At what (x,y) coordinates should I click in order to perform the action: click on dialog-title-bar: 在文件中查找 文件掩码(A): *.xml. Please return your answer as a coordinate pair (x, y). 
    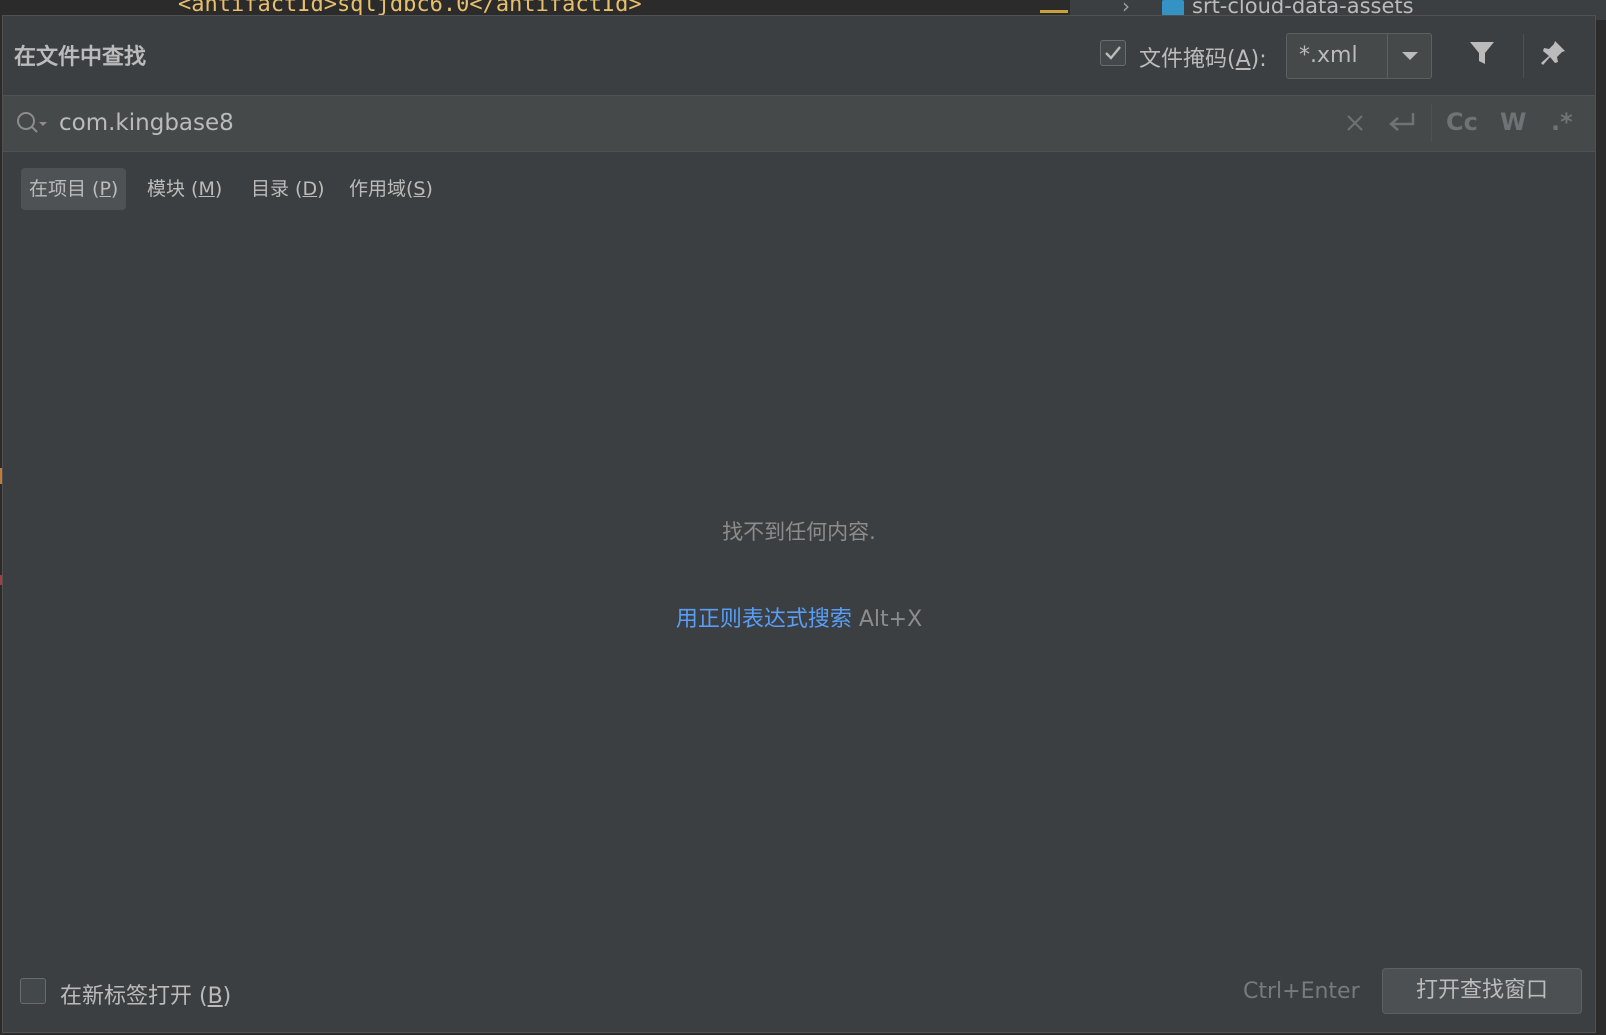
    Looking at the image, I should click on (799, 56).